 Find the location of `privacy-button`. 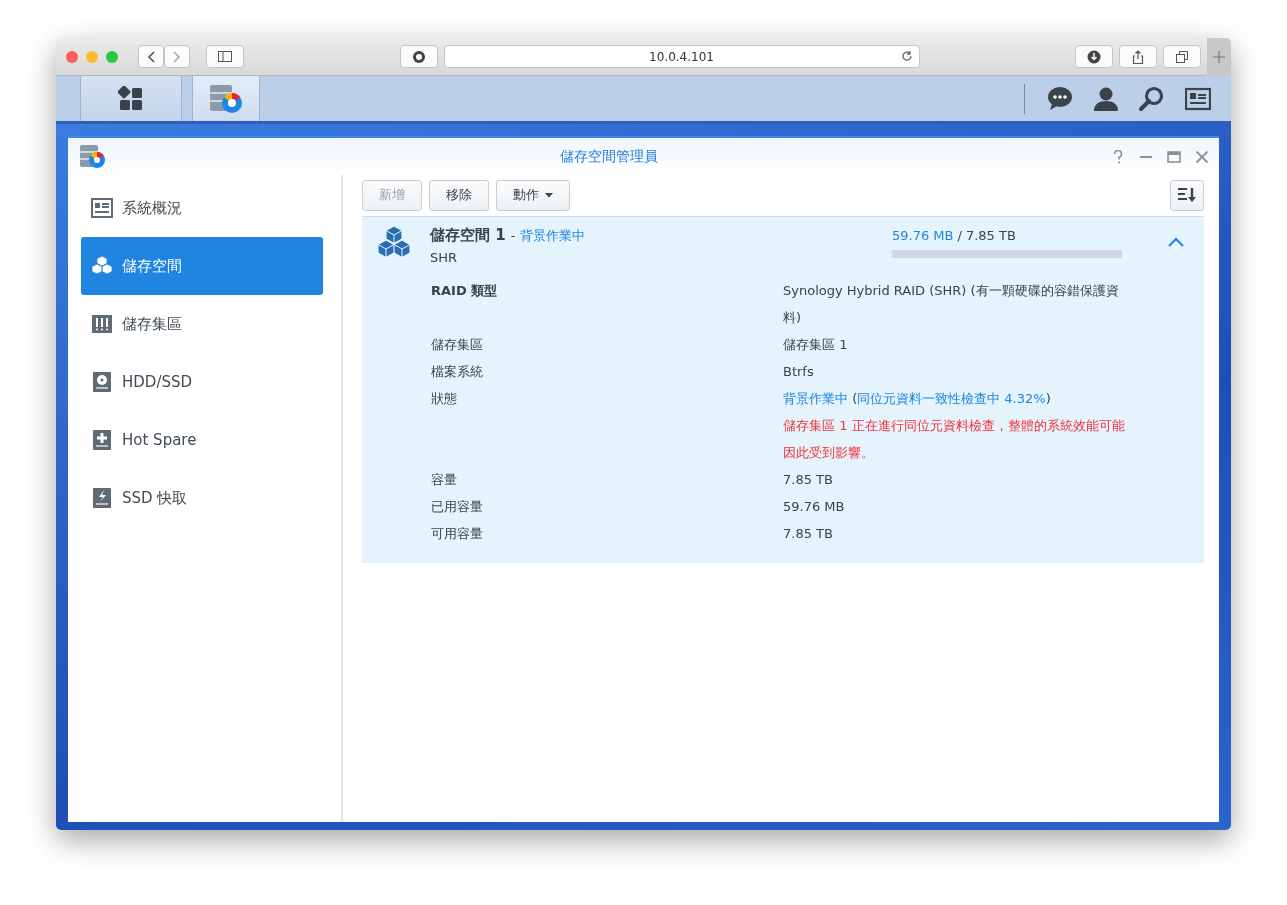

privacy-button is located at coordinates (418, 56).